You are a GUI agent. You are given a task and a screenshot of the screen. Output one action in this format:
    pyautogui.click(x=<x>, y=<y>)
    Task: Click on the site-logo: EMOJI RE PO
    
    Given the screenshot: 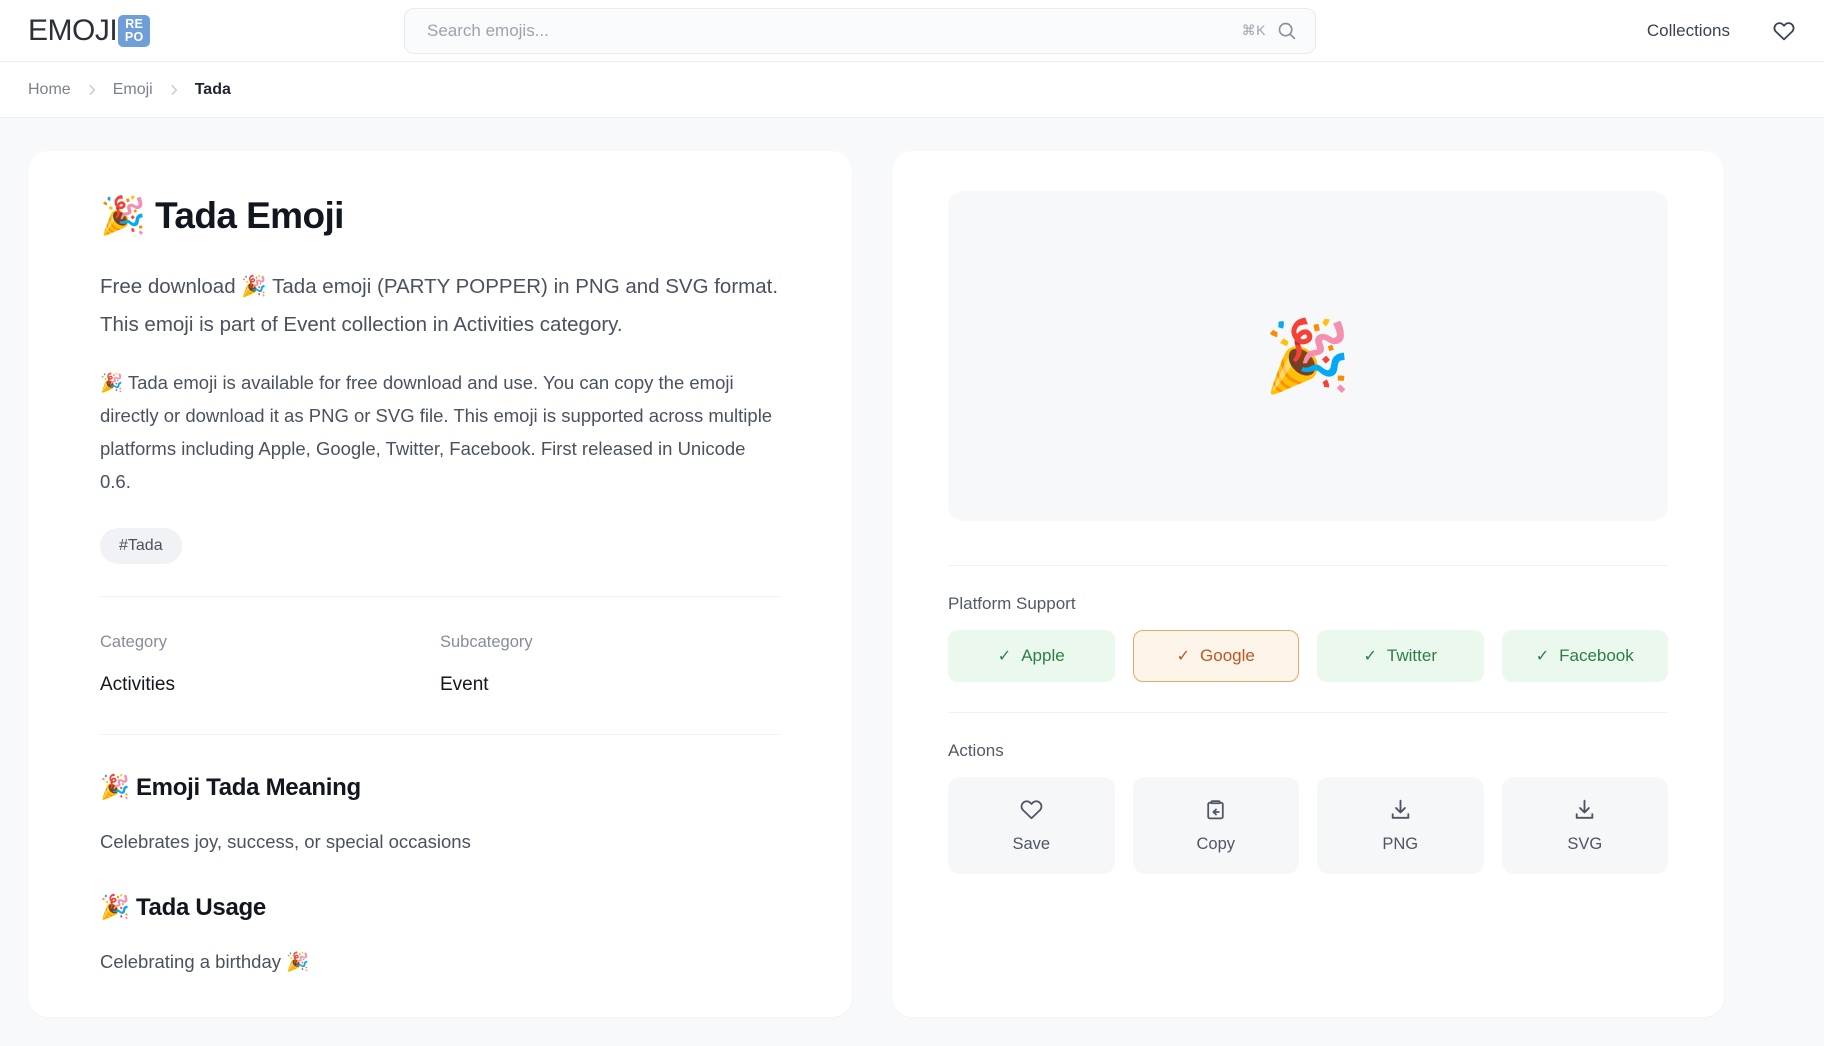 What is the action you would take?
    pyautogui.click(x=89, y=30)
    